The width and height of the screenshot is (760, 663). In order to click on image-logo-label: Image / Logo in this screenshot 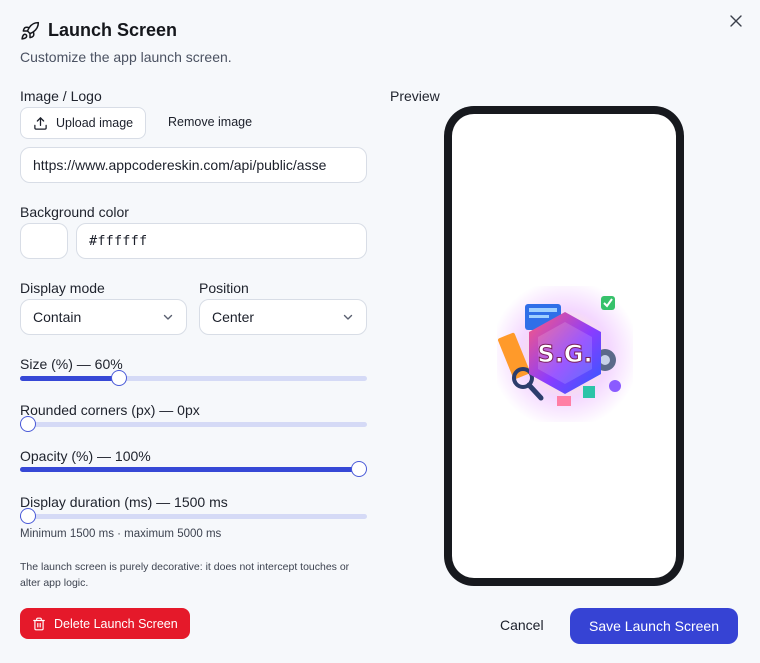, I will do `click(61, 96)`.